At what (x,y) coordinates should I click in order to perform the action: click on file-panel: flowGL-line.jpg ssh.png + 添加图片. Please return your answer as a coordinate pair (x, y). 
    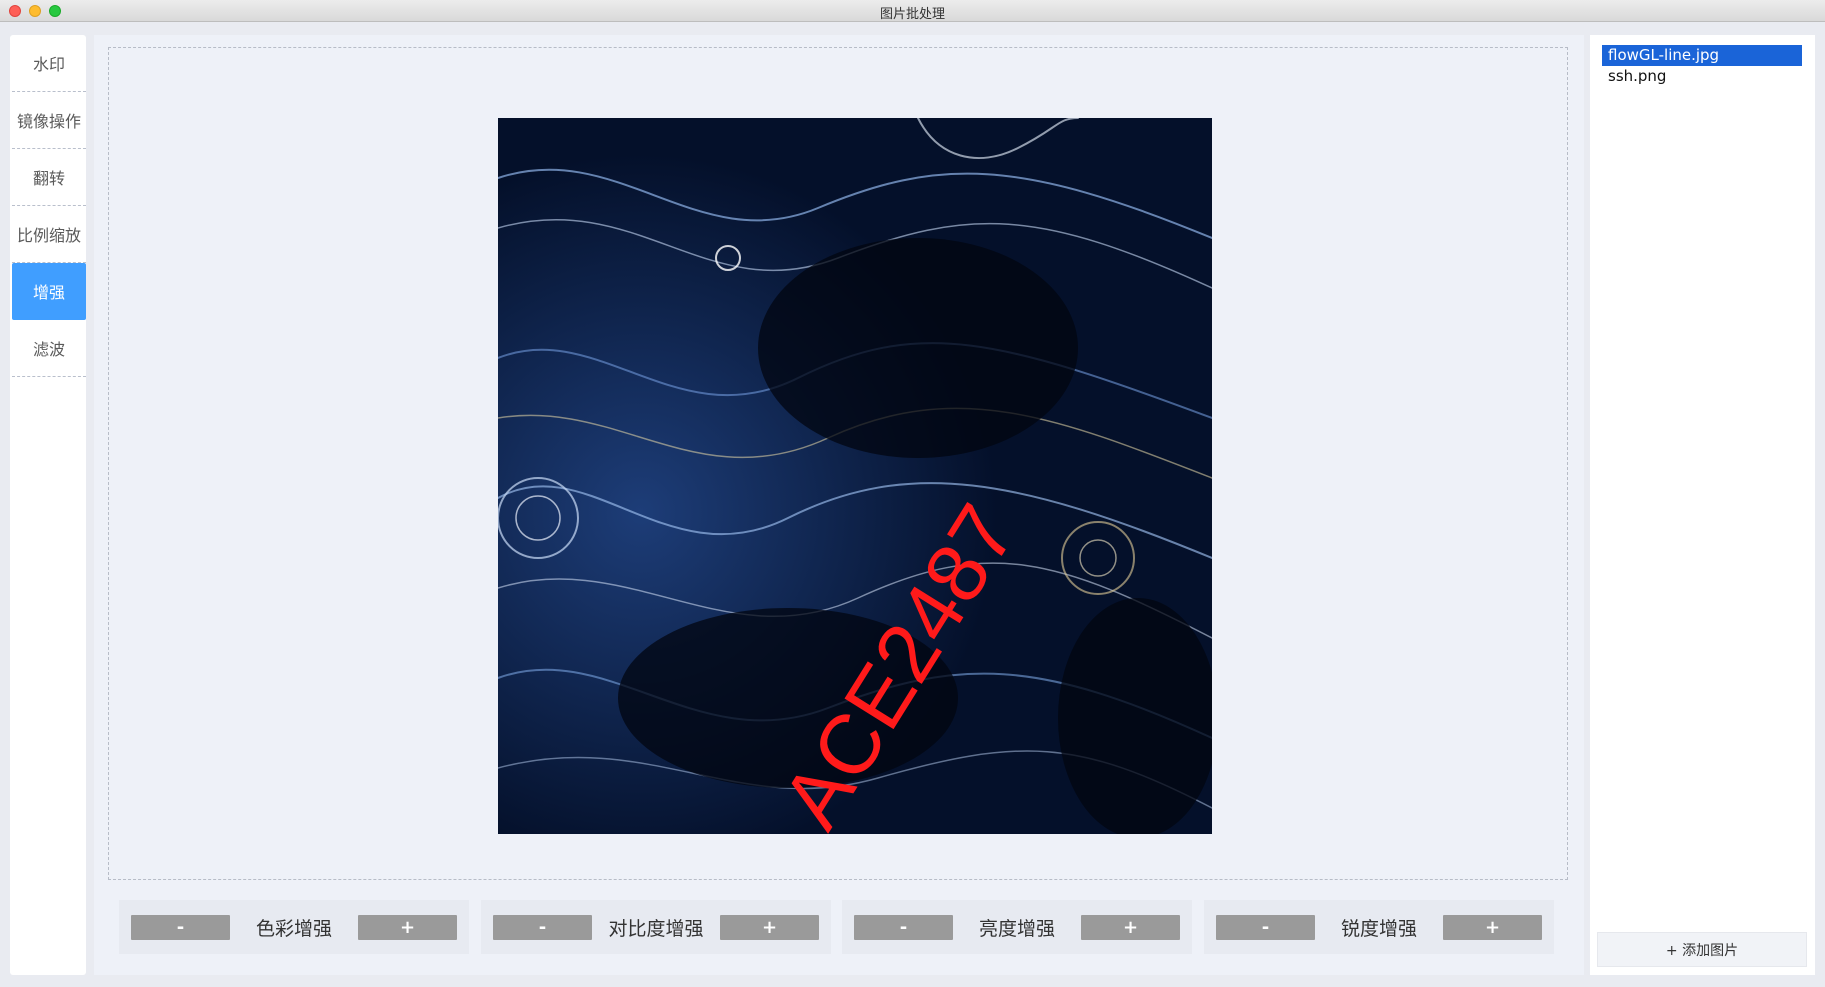
    Looking at the image, I should click on (1702, 505).